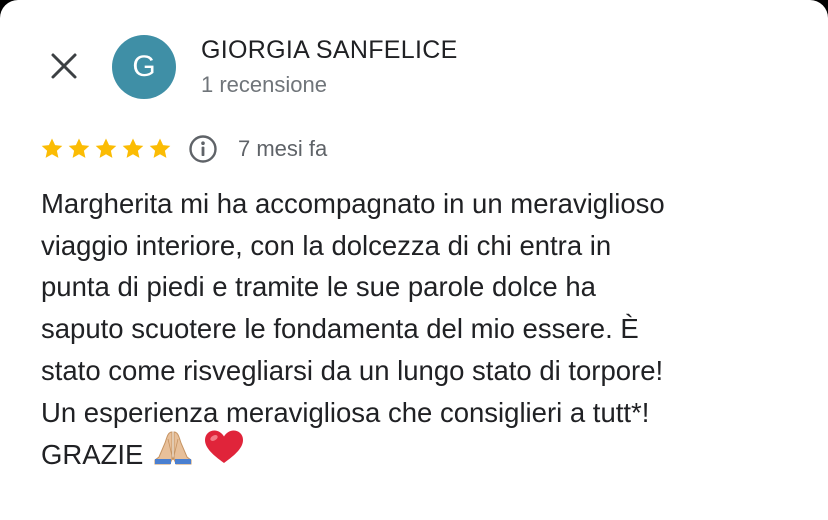  Describe the element at coordinates (92, 455) in the screenshot. I see `review-text-line: GRAZIE` at that location.